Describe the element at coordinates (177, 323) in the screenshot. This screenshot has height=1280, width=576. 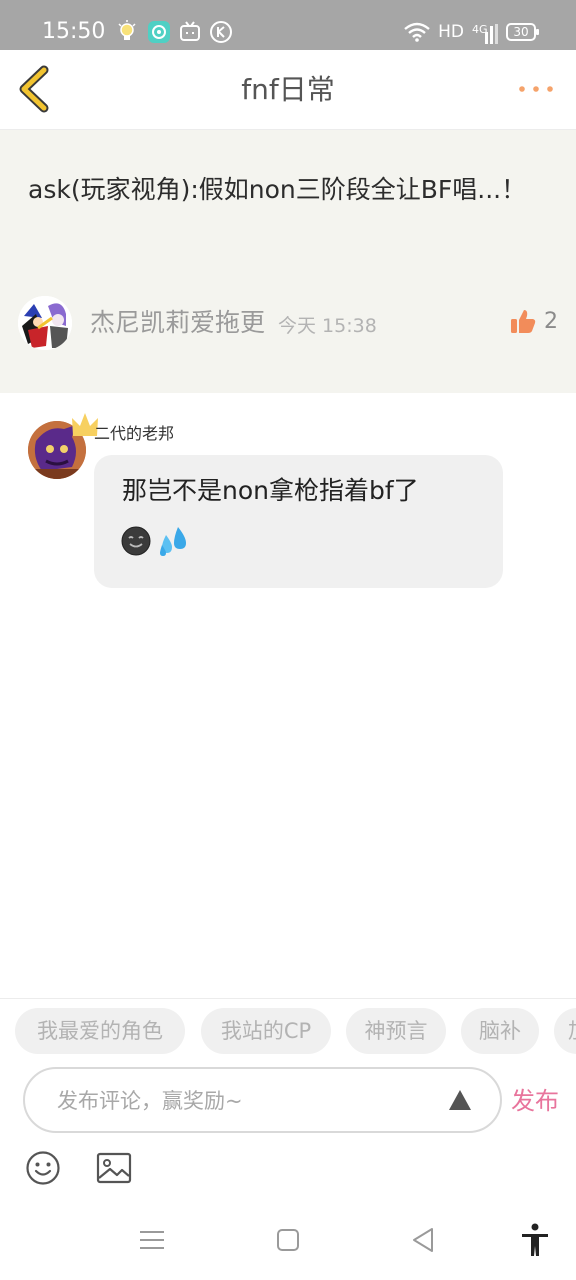
I see `post-author: 杰尼凯莉爱拖更` at that location.